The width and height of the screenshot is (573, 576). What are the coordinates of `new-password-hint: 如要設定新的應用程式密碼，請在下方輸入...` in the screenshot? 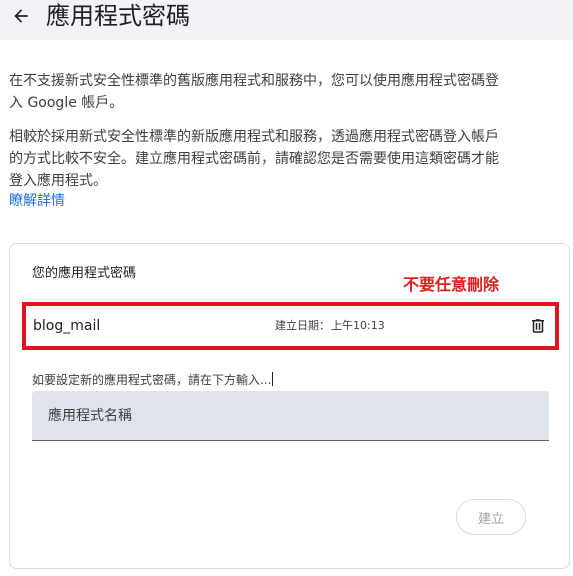 It's located at (153, 380).